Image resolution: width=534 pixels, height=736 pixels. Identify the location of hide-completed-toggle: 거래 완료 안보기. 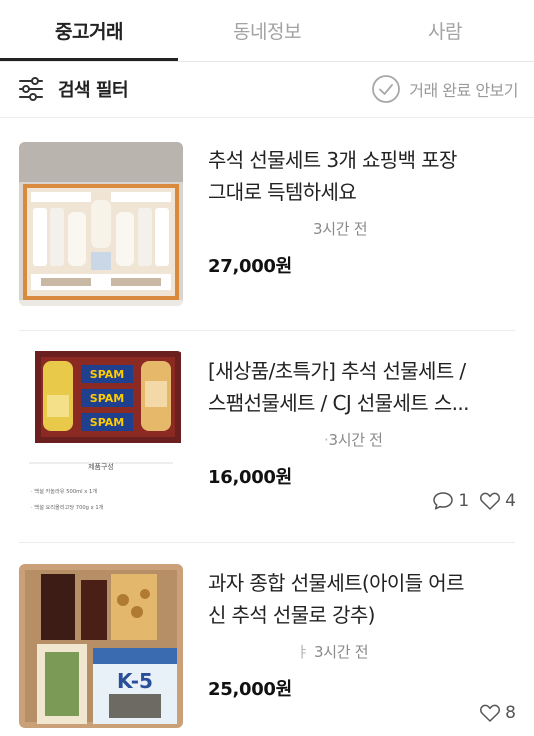
(444, 89).